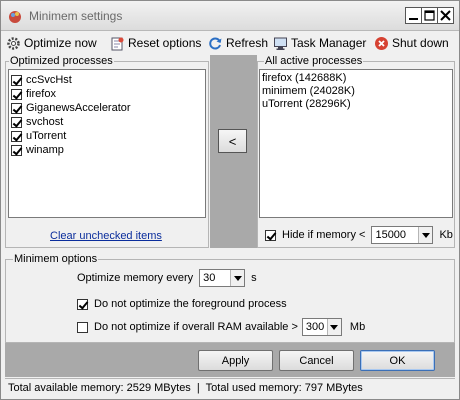 This screenshot has width=460, height=400. I want to click on foreground-label: Do not optimize the foreground process, so click(190, 304).